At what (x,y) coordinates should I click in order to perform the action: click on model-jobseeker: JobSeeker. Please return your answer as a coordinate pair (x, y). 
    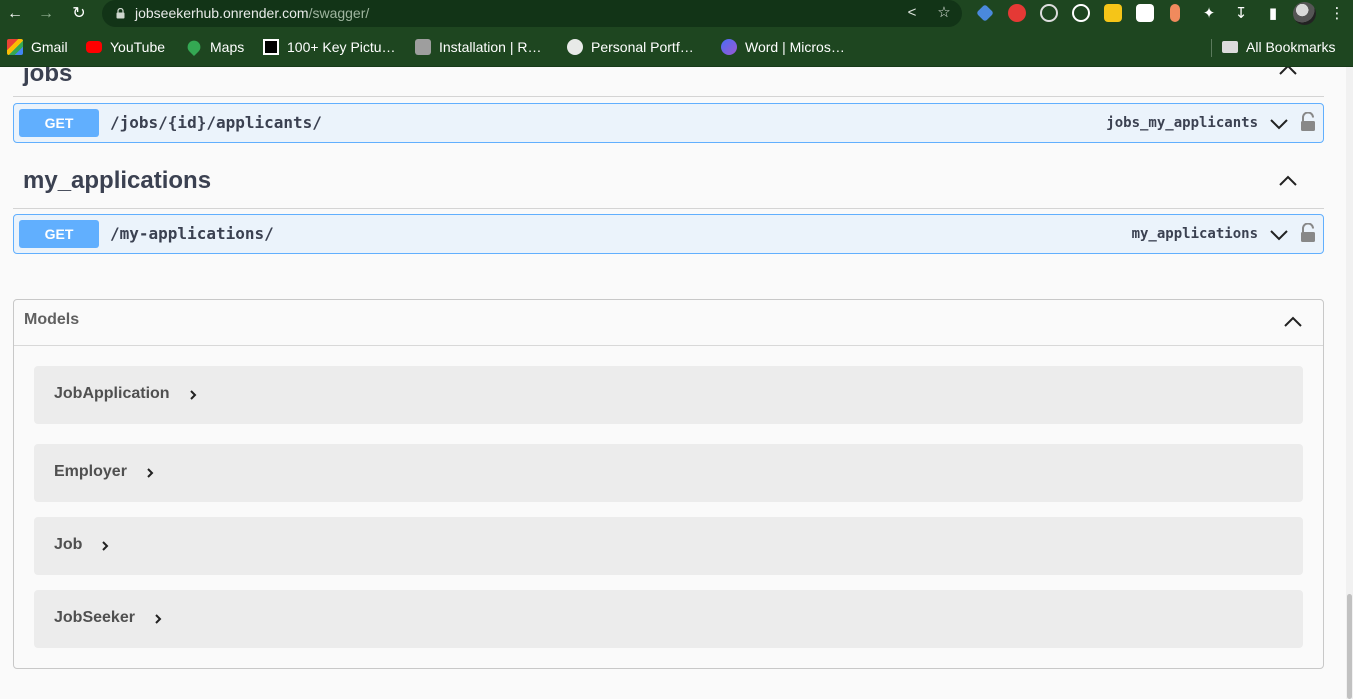
    Looking at the image, I should click on (668, 619).